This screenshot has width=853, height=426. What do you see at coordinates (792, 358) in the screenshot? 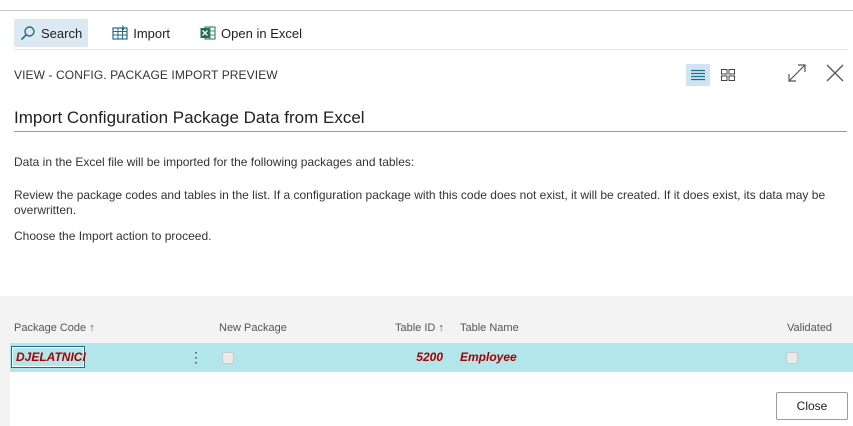
I see `validated-checkbox` at bounding box center [792, 358].